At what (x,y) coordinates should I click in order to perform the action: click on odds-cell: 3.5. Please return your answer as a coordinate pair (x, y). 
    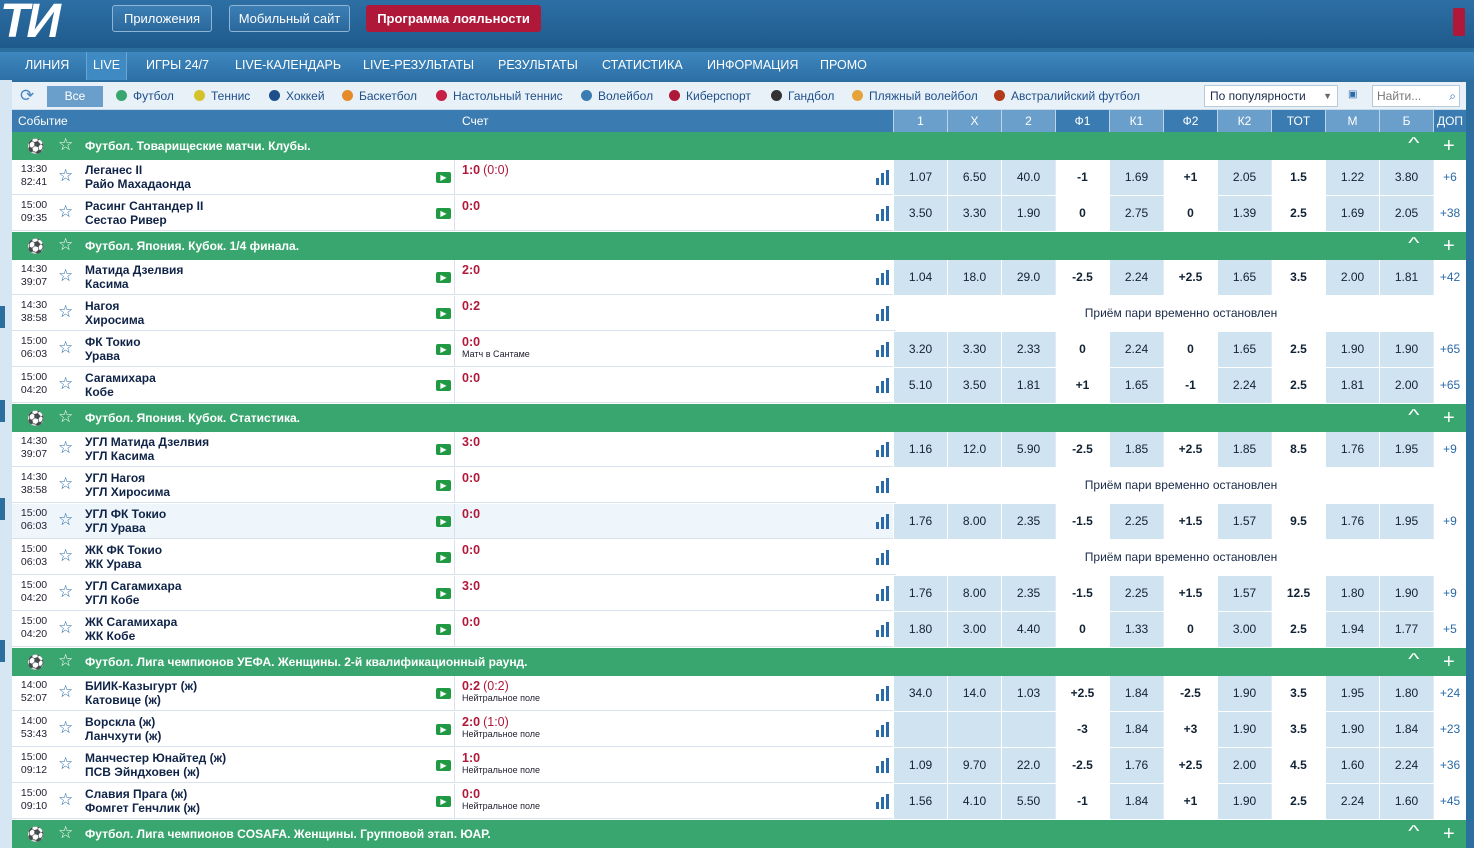
    Looking at the image, I should click on (1298, 277).